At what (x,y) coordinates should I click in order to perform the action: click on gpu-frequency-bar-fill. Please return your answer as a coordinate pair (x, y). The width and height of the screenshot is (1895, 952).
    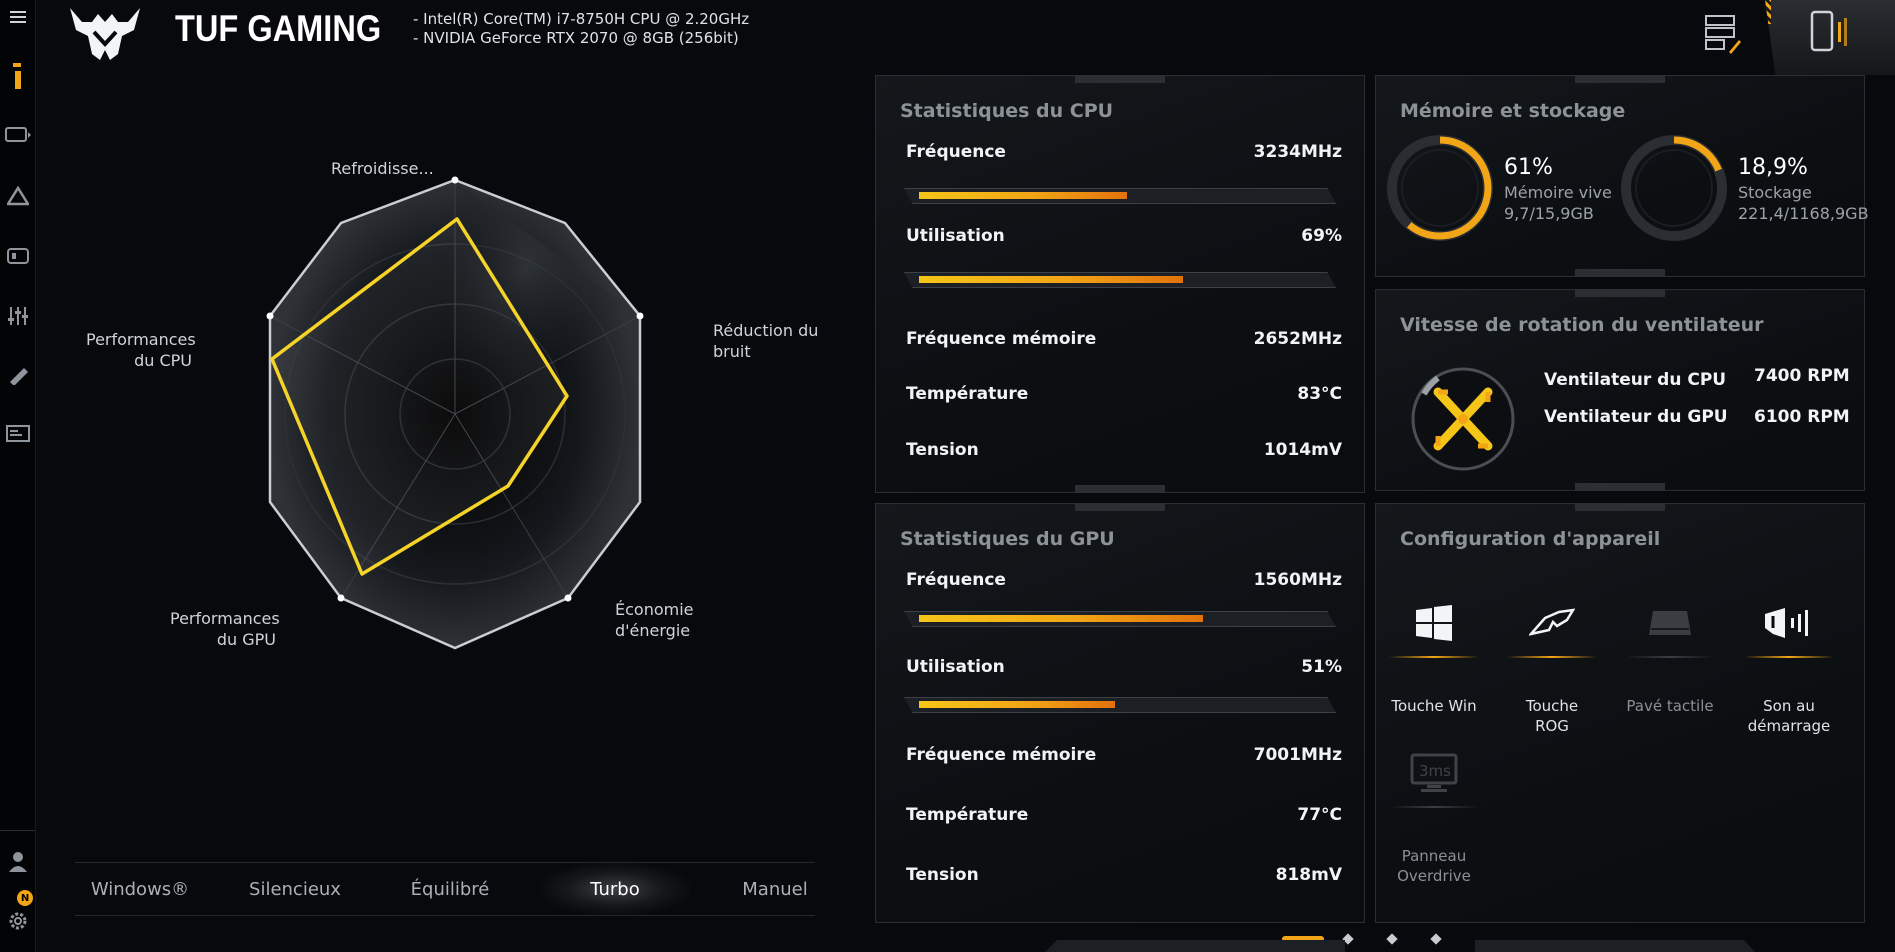
    Looking at the image, I should click on (1061, 618).